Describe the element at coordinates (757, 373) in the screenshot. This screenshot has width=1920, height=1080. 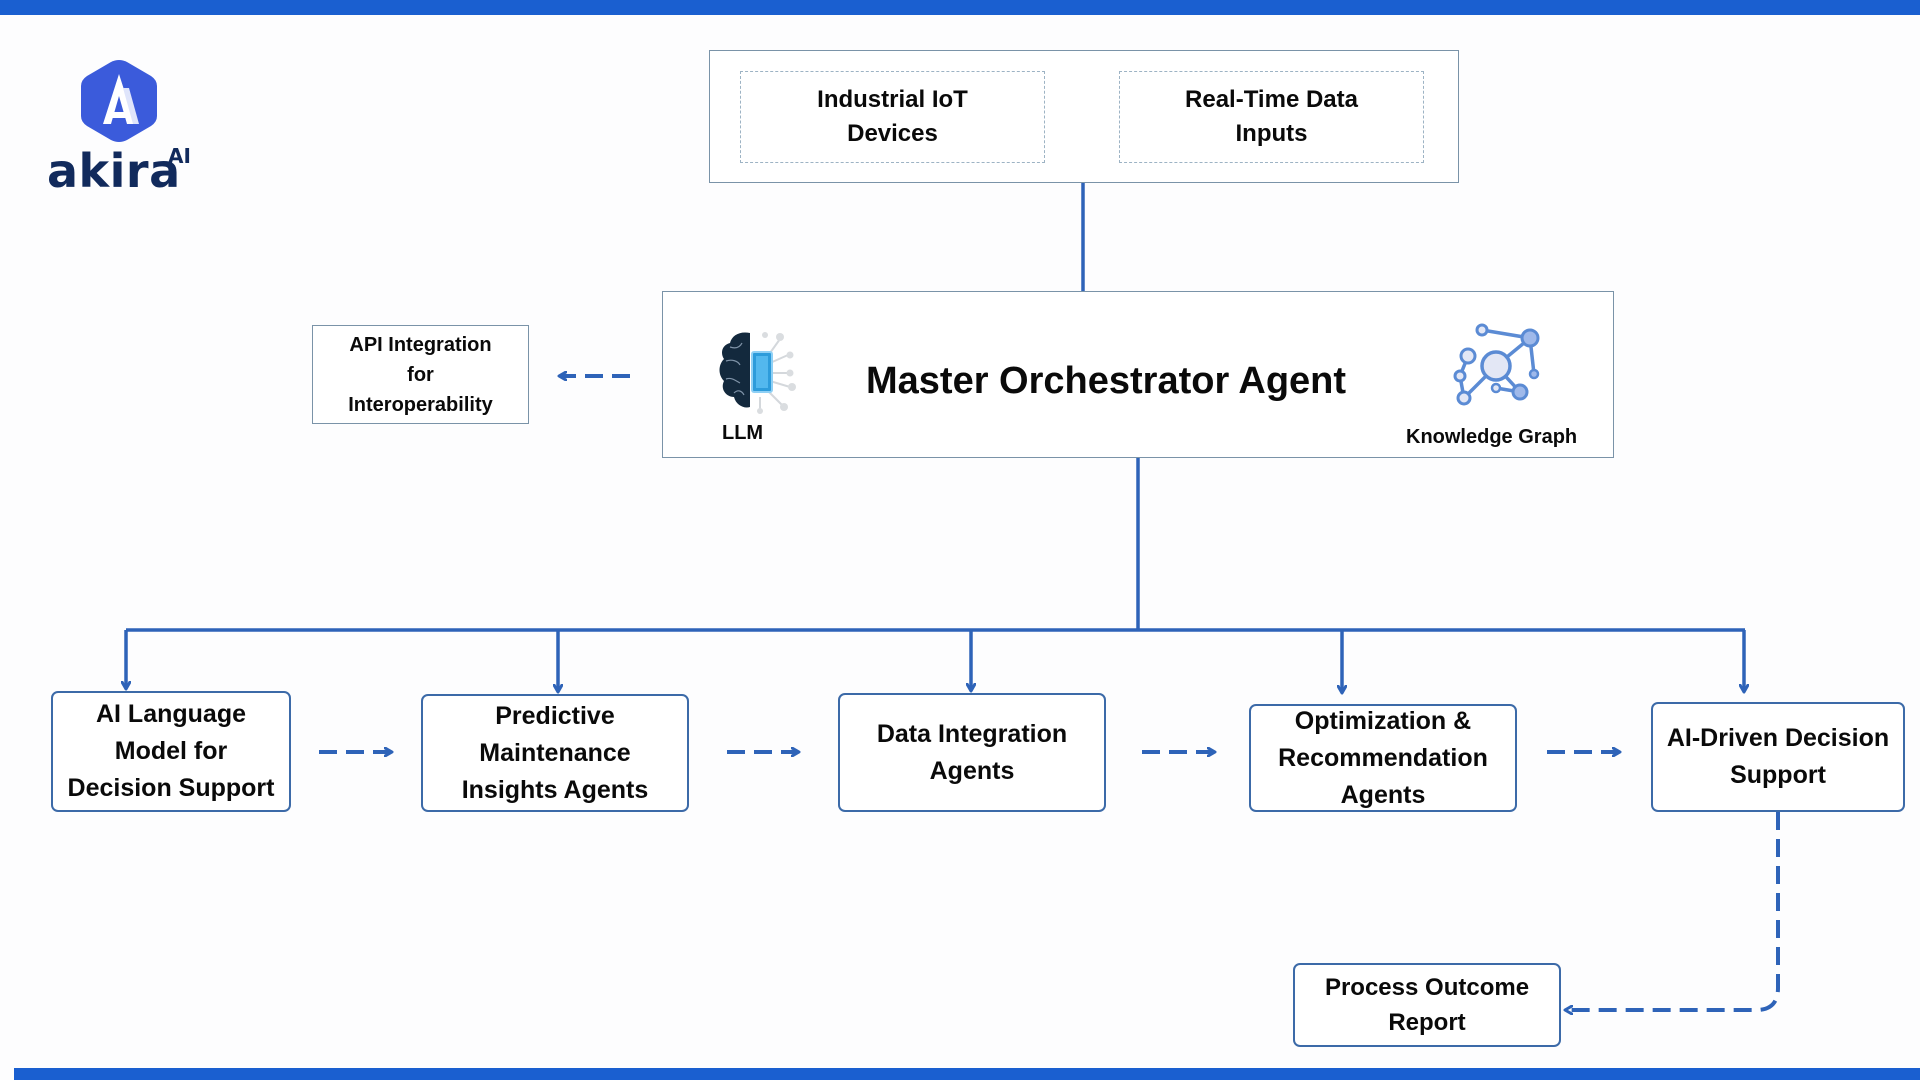
I see `brain-chip-icon` at that location.